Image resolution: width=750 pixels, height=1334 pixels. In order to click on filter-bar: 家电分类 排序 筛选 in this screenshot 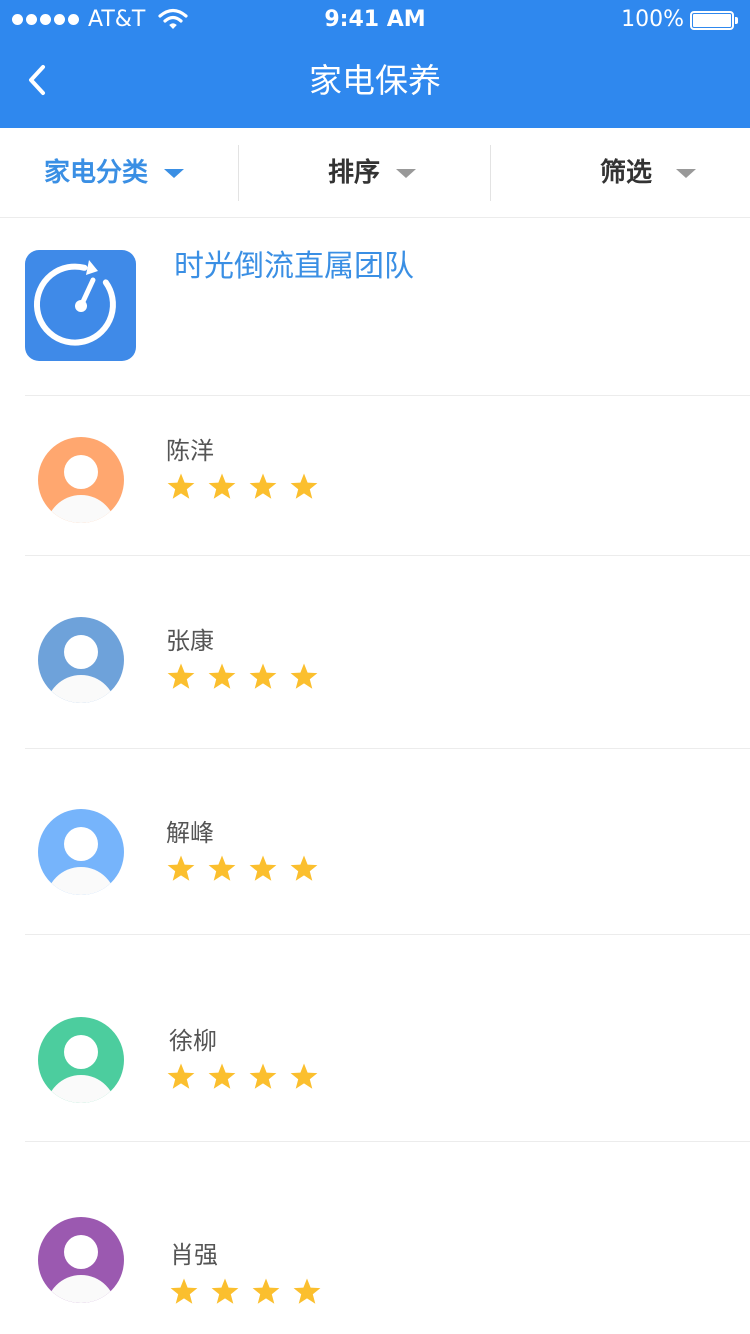, I will do `click(375, 173)`.